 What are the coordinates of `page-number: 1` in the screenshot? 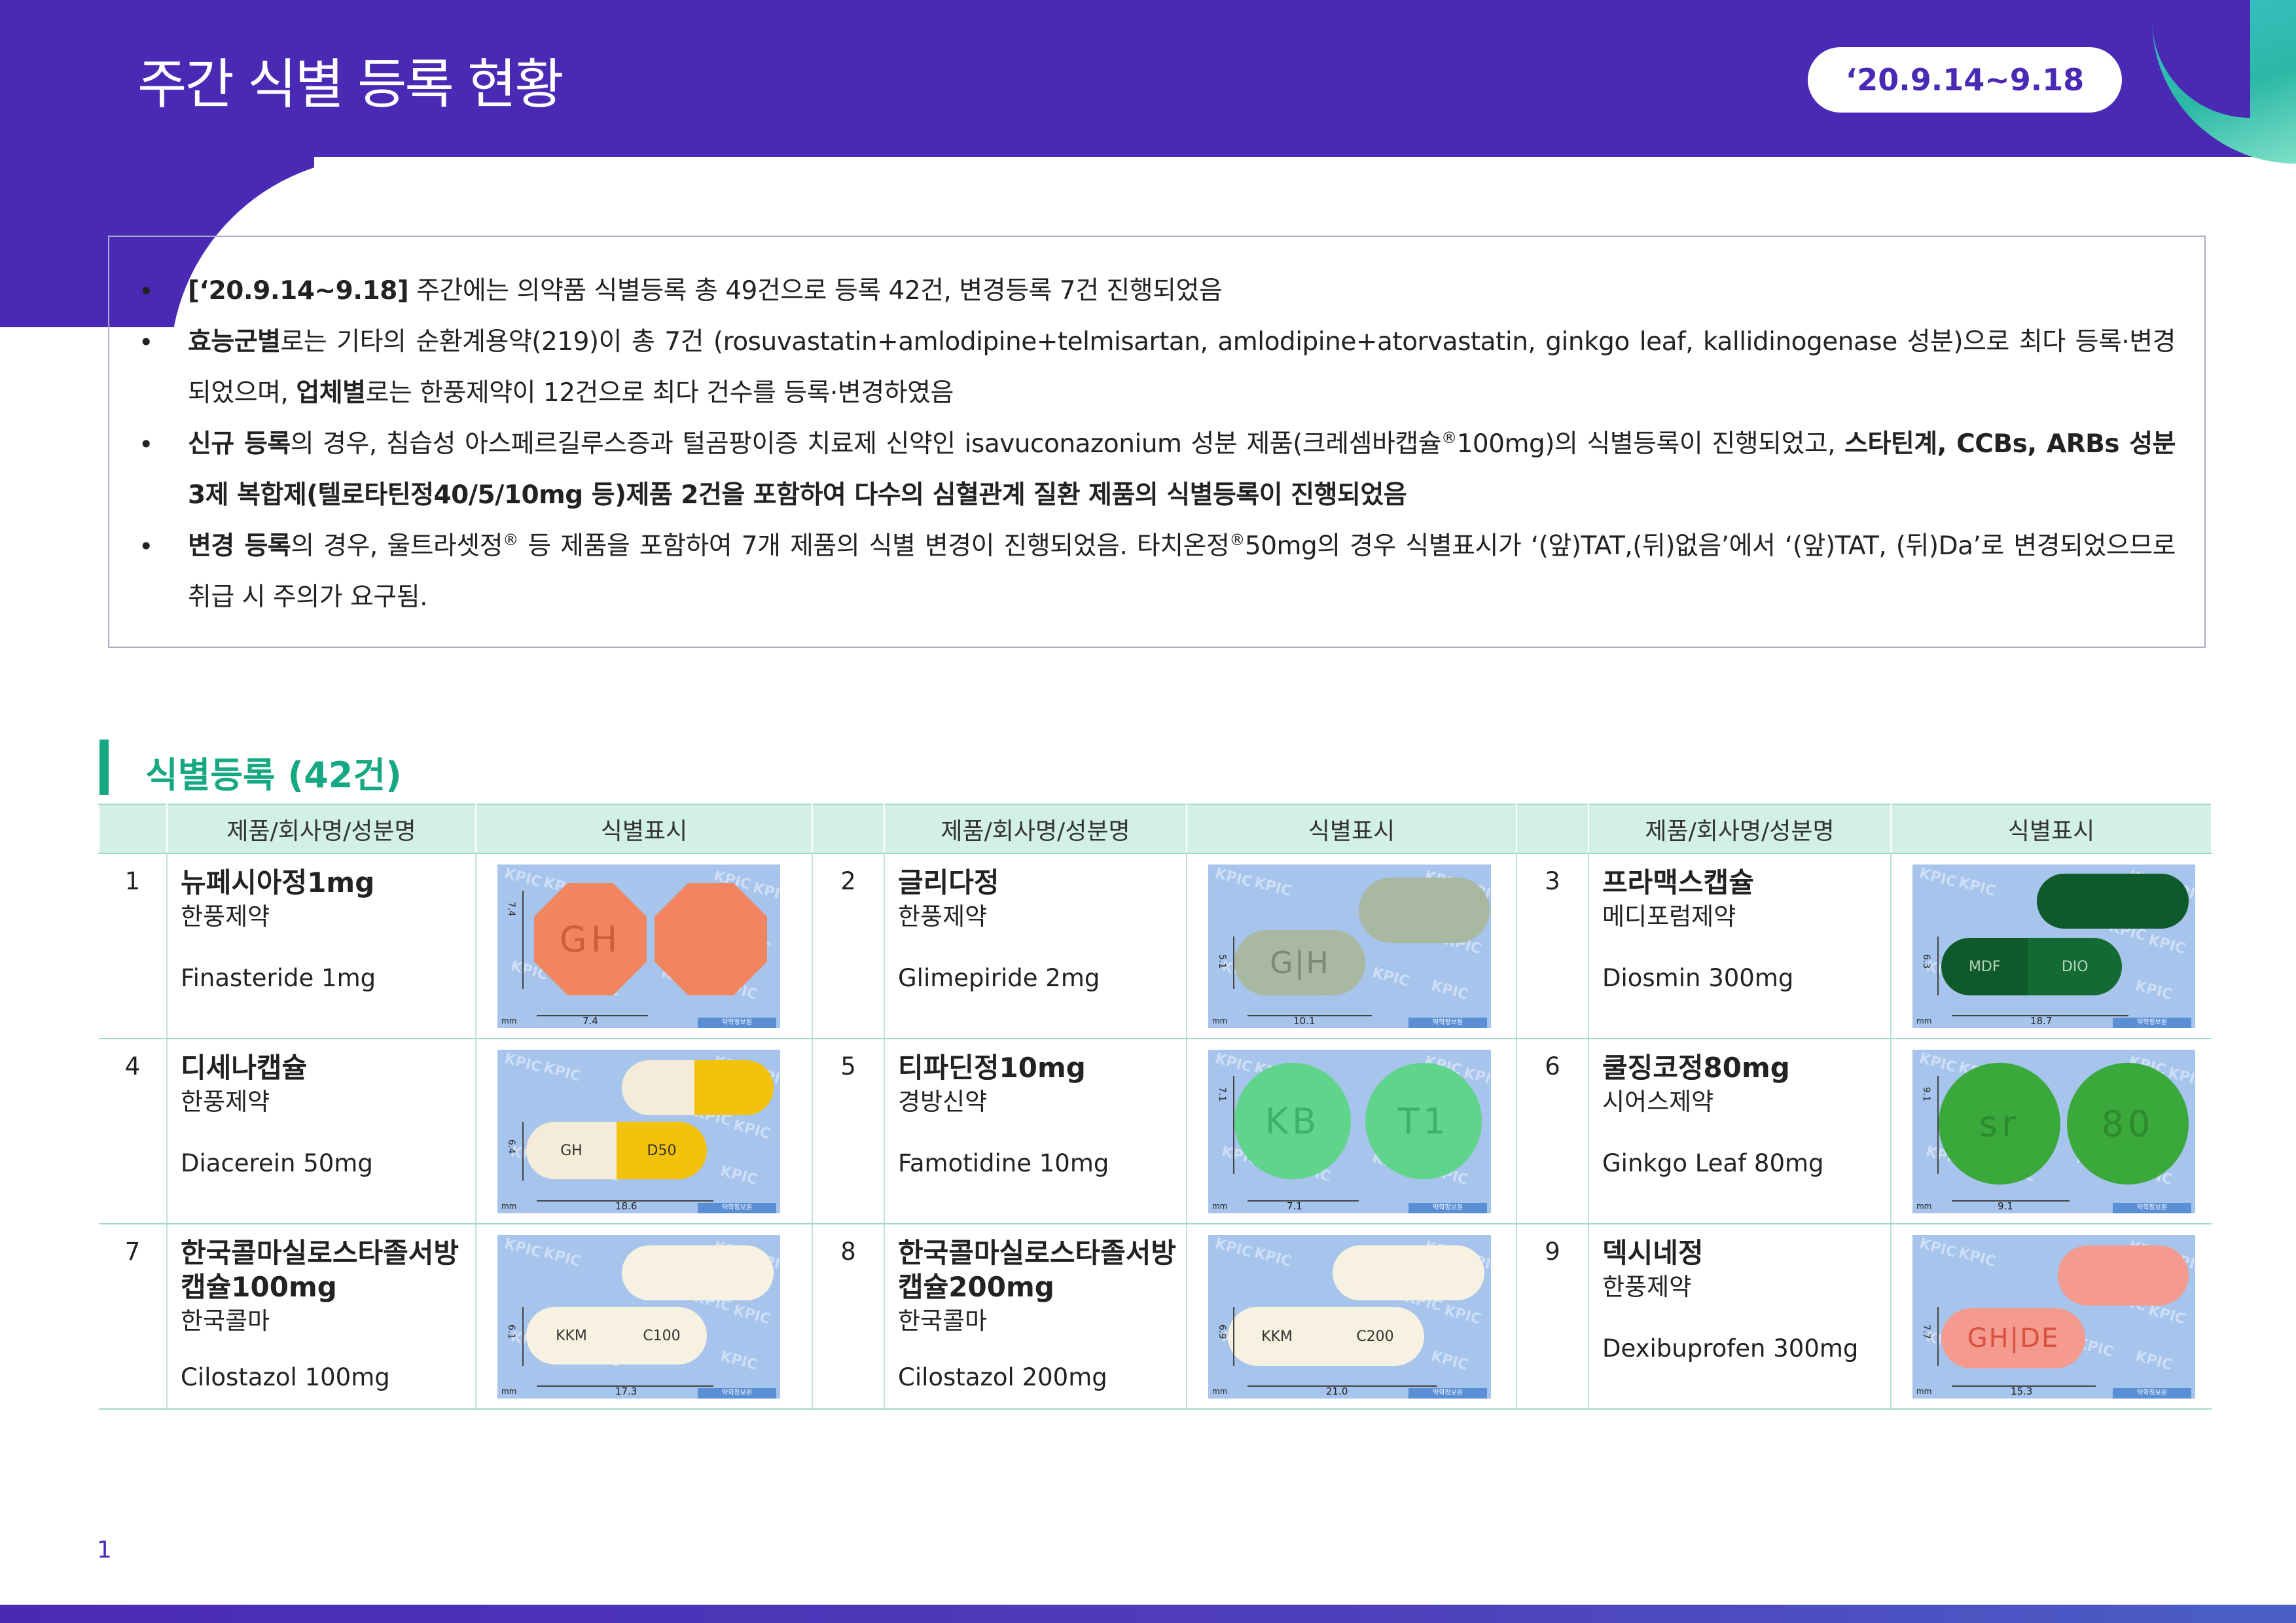 It's located at (104, 1550).